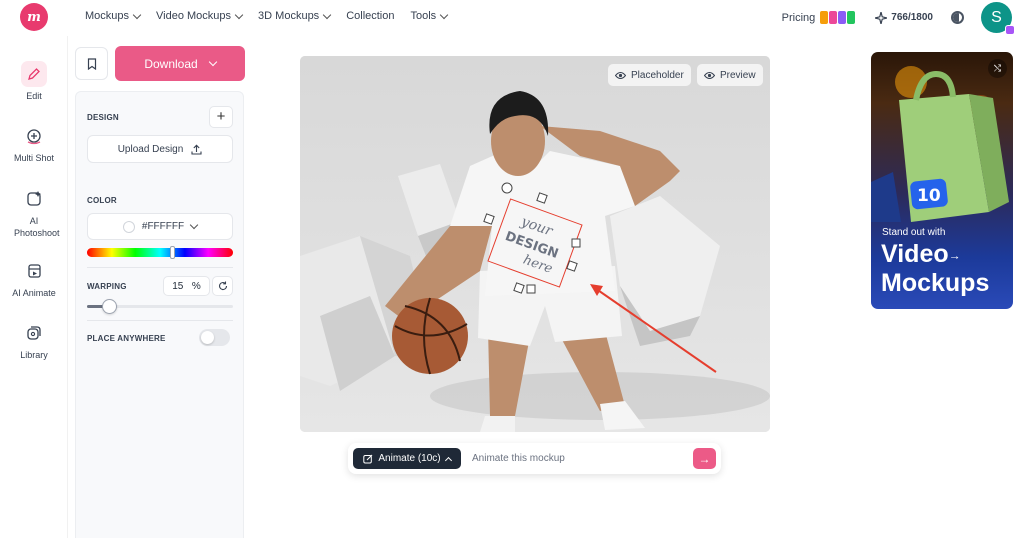  I want to click on pricing-link: Pricing, so click(819, 17).